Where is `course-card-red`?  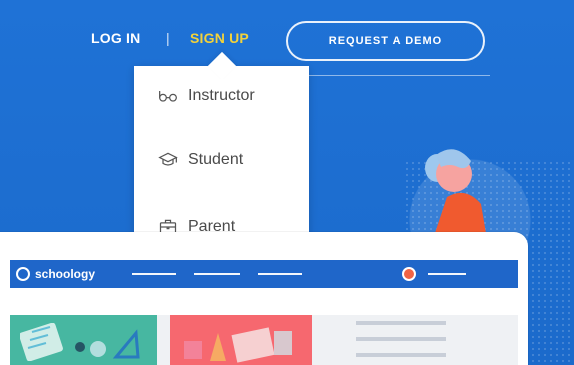
course-card-red is located at coordinates (241, 340).